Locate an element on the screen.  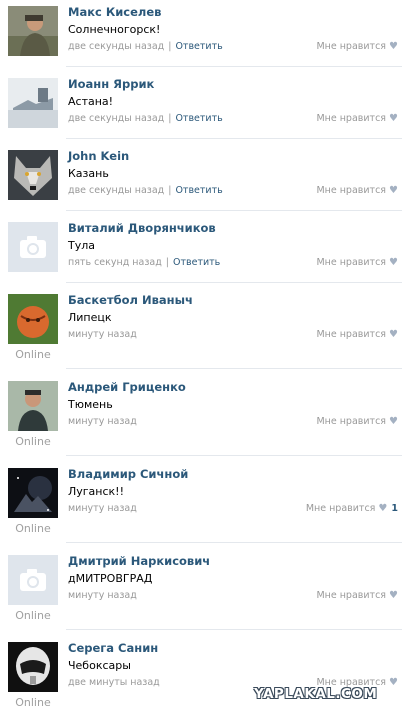
helmet-photo-icon is located at coordinates (33, 667).